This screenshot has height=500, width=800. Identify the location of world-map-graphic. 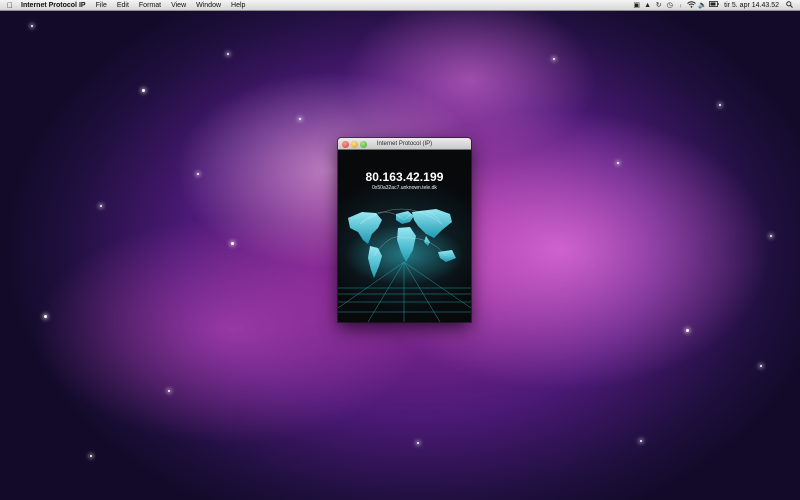
(404, 265).